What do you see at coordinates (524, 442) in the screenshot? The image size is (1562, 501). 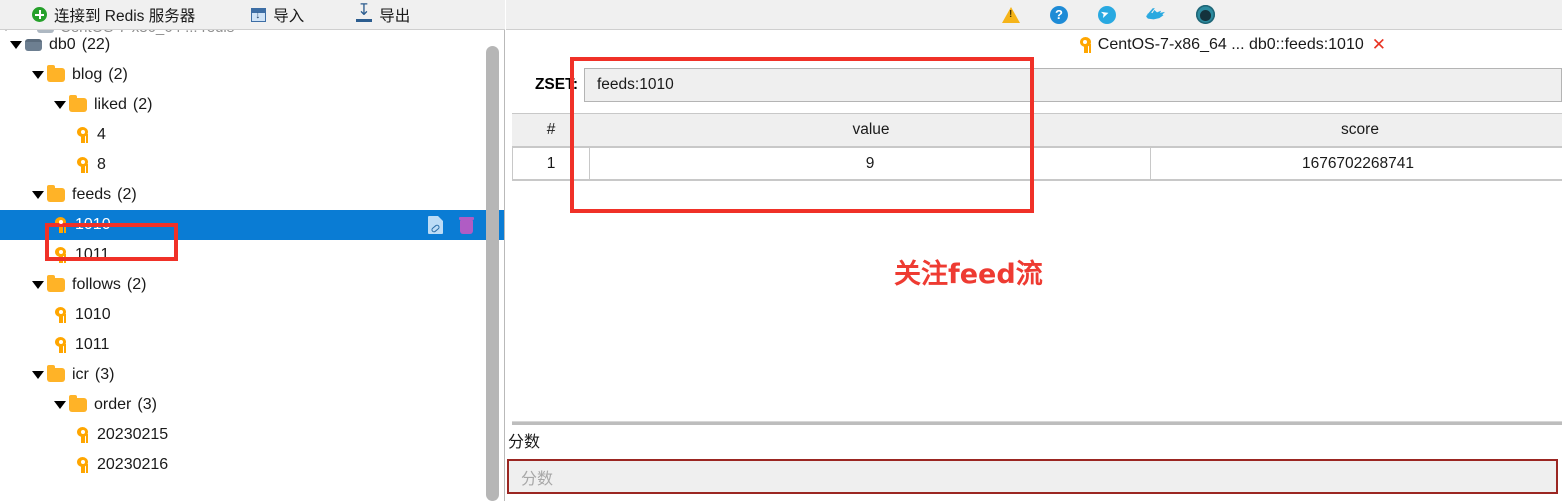 I see `score-field-label: 分数` at bounding box center [524, 442].